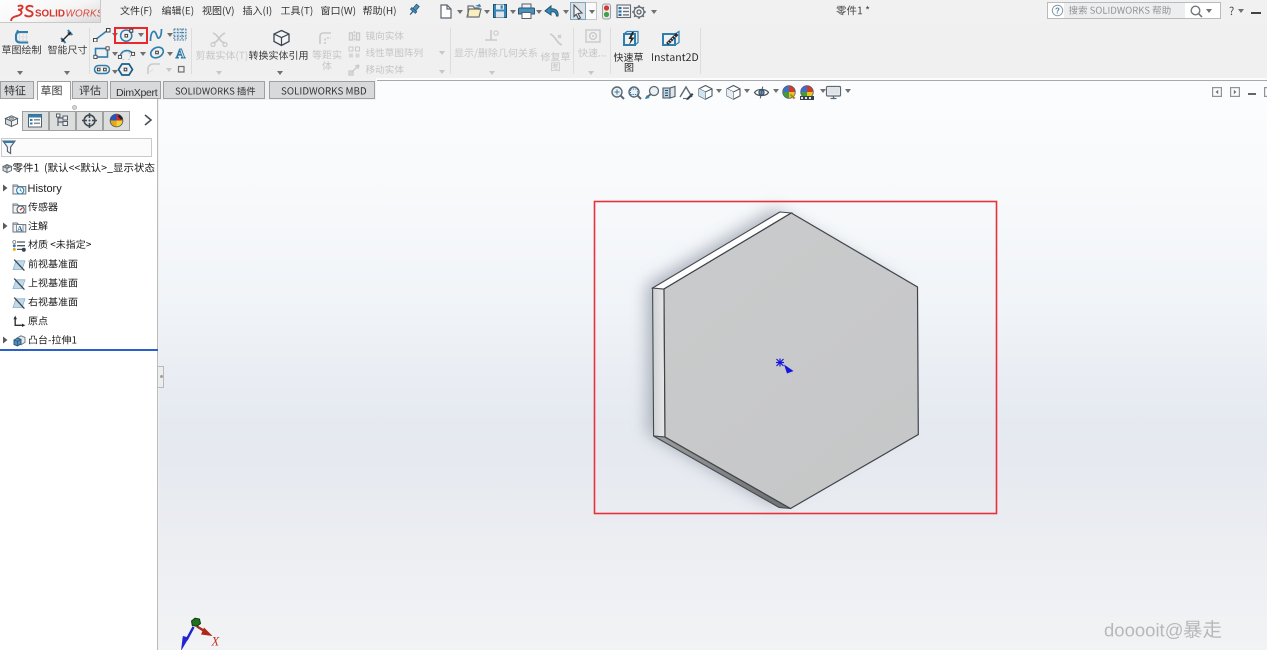  I want to click on svg-text: X, so click(216, 642).